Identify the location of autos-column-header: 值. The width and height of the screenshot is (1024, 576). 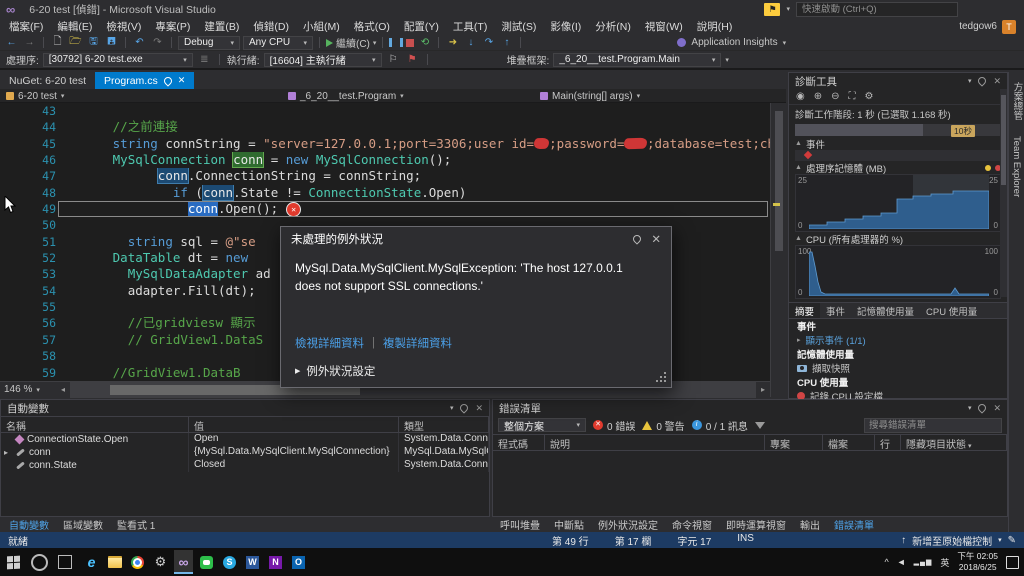
(294, 424).